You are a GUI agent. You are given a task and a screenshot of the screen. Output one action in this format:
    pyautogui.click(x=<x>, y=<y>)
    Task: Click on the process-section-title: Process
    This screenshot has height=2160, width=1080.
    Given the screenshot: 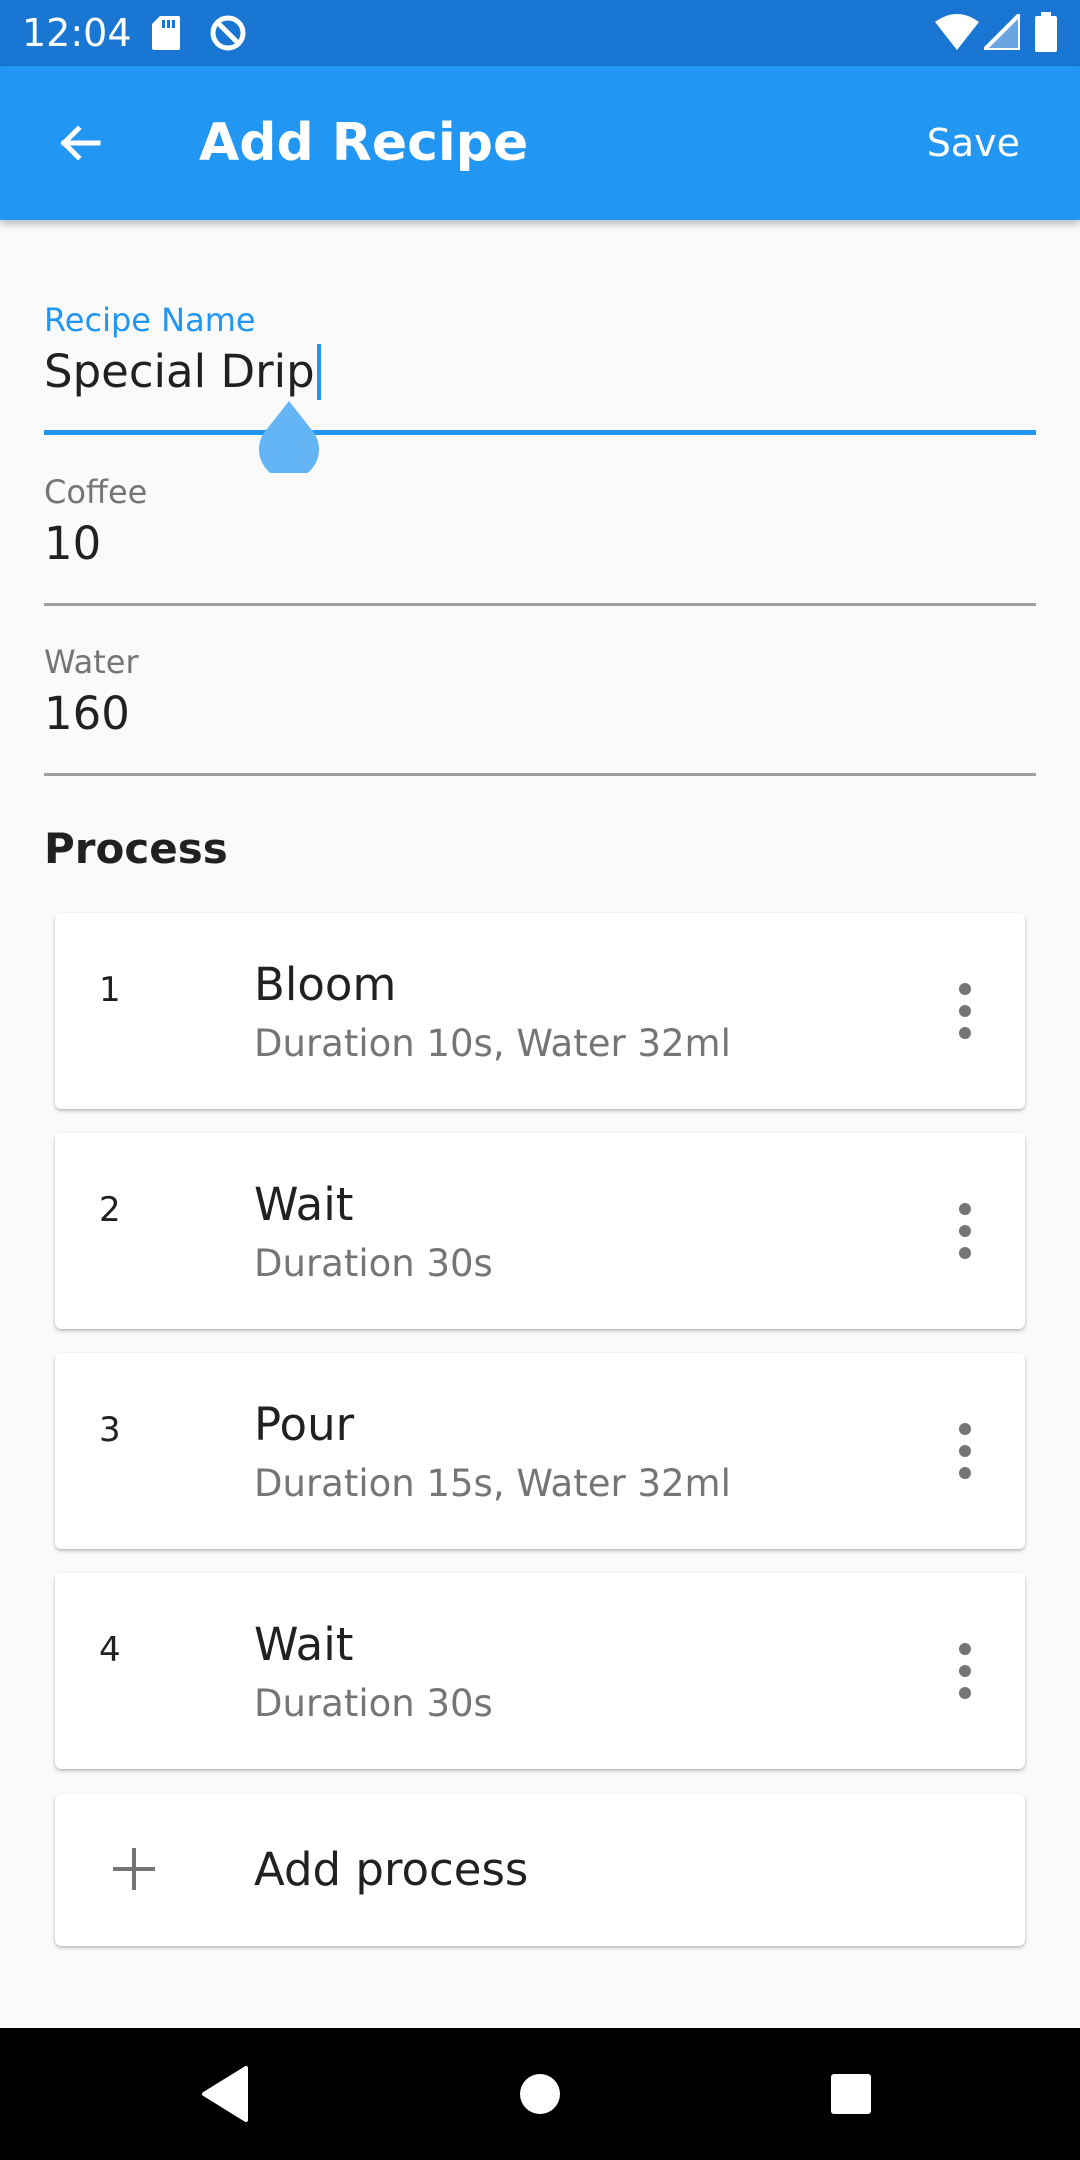 What is the action you would take?
    pyautogui.click(x=136, y=848)
    